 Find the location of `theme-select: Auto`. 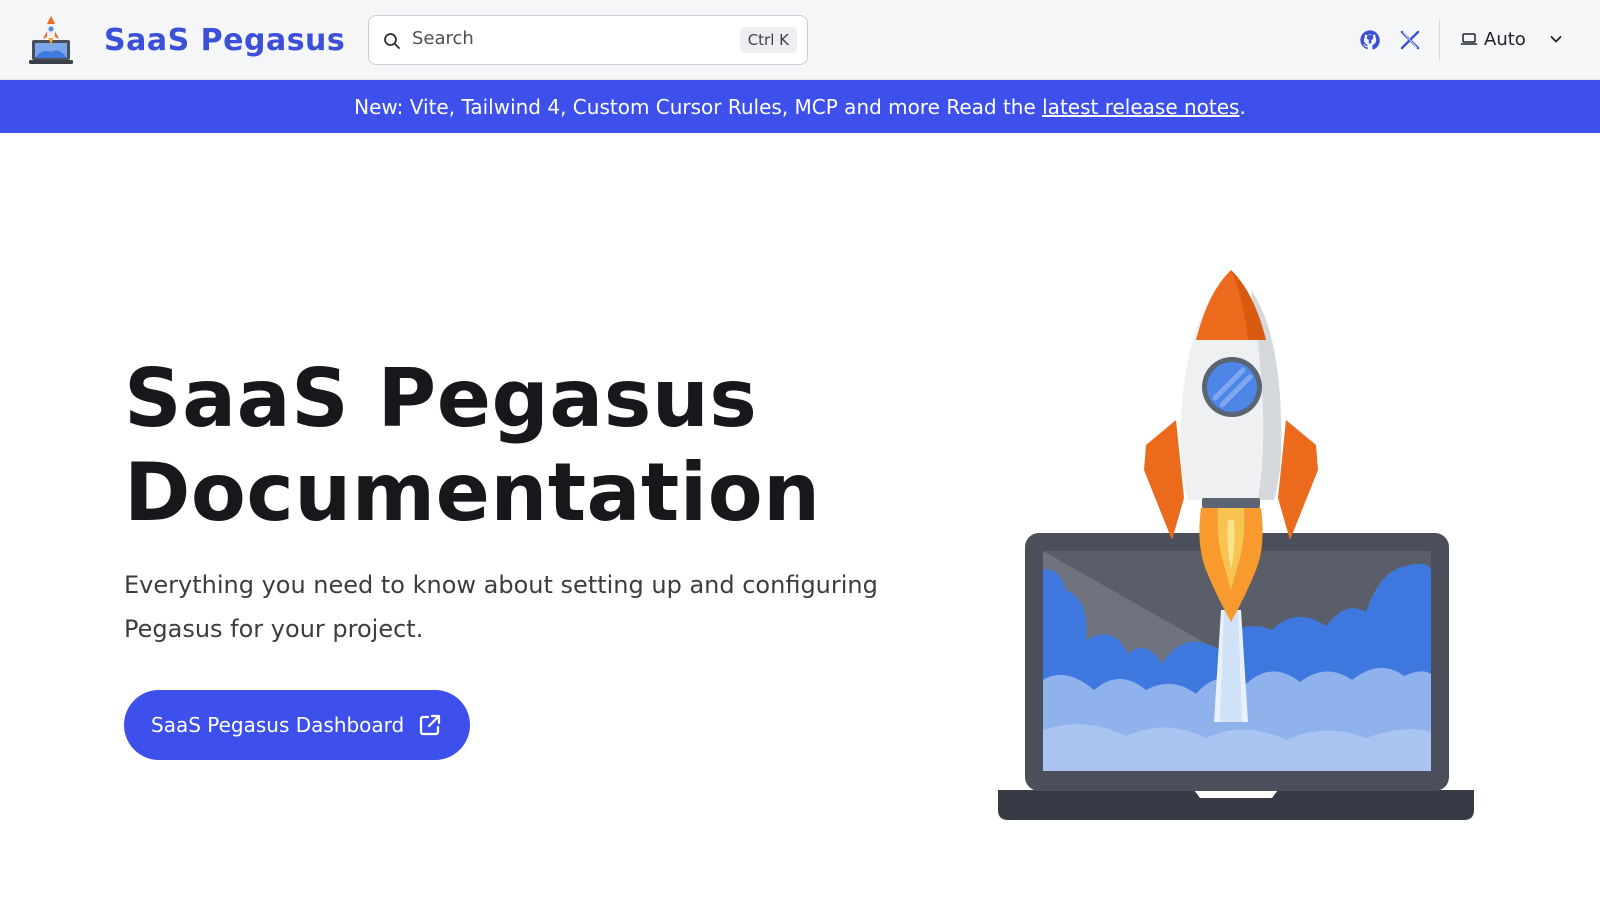

theme-select: Auto is located at coordinates (1493, 39).